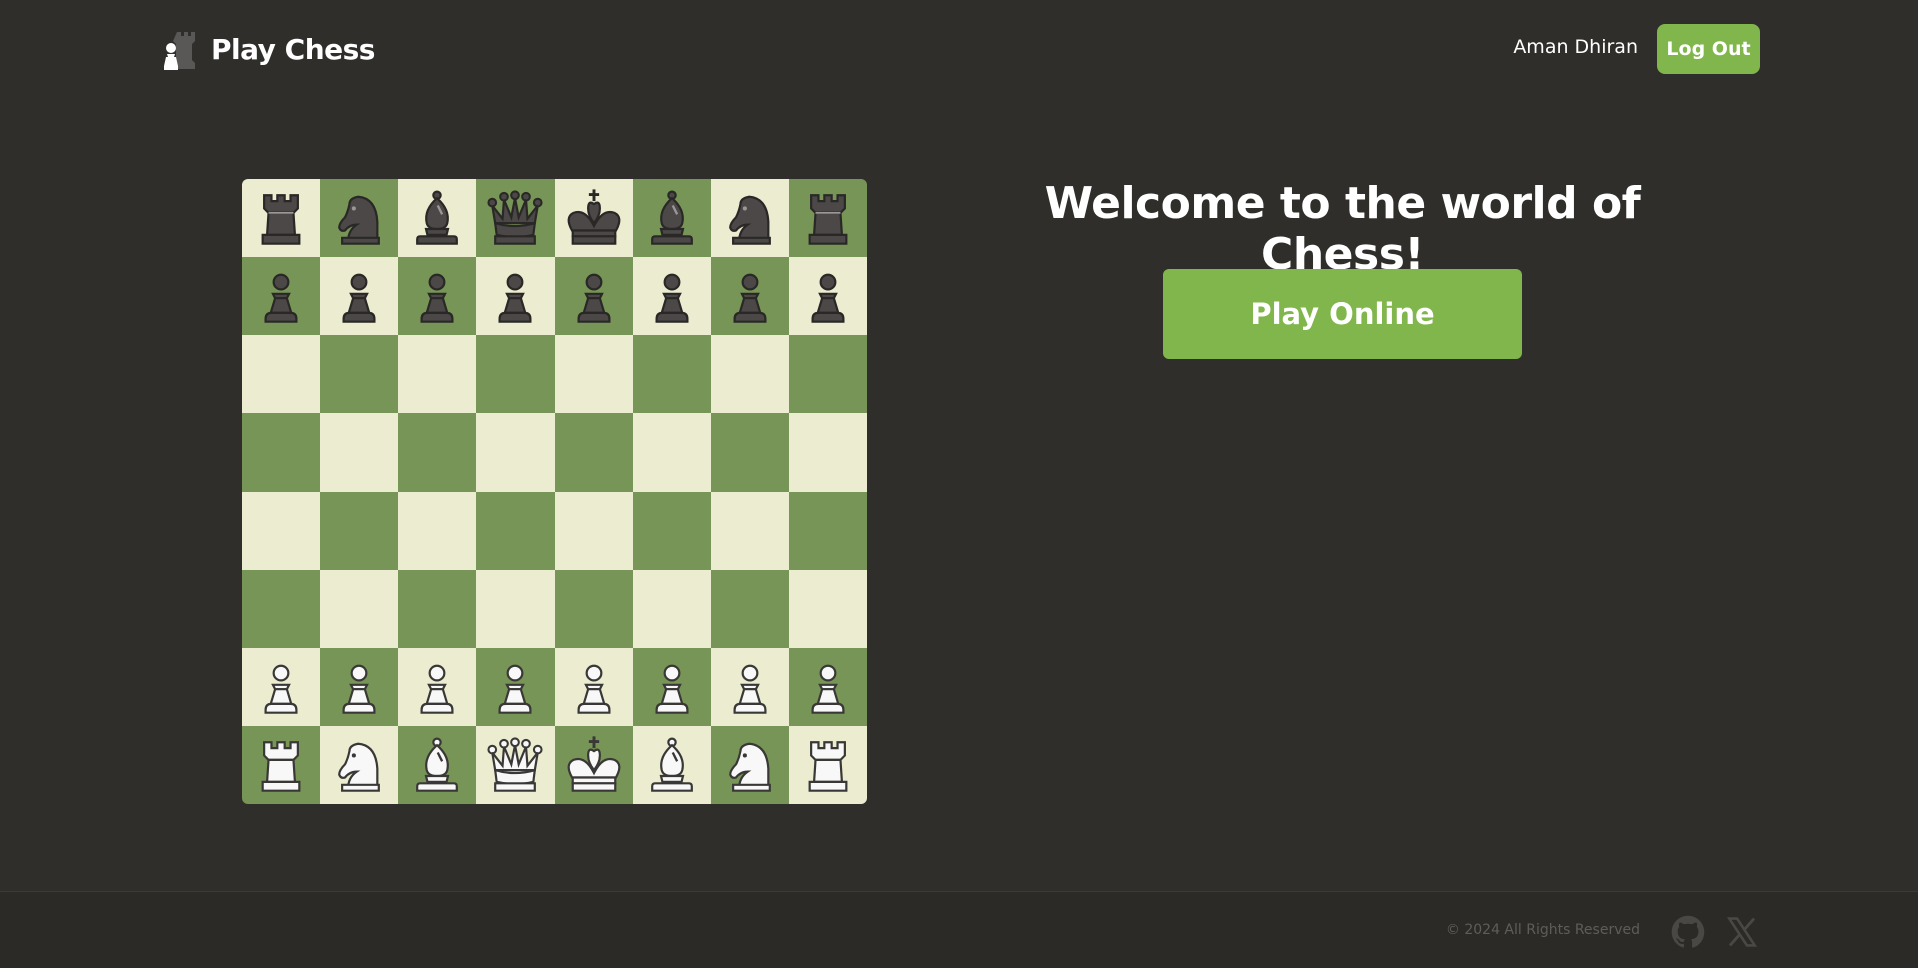 This screenshot has width=1918, height=968. Describe the element at coordinates (437, 374) in the screenshot. I see `square-c6` at that location.